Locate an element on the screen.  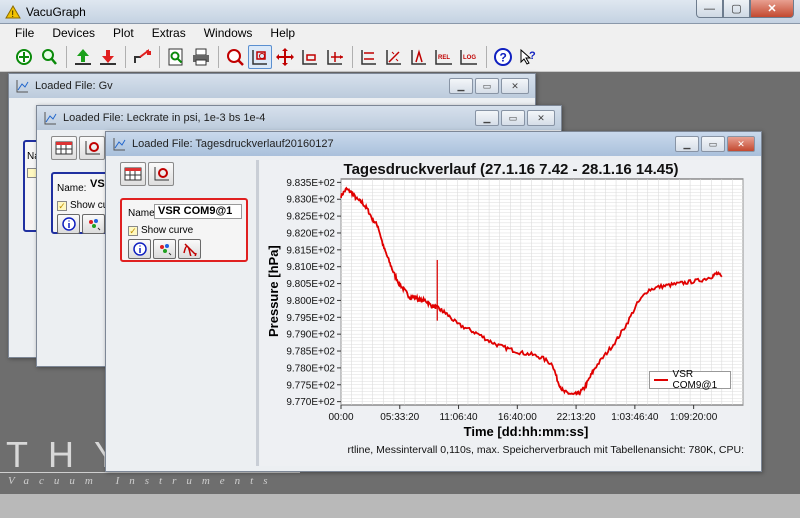
axis-range-icon is located at coordinates (369, 57).